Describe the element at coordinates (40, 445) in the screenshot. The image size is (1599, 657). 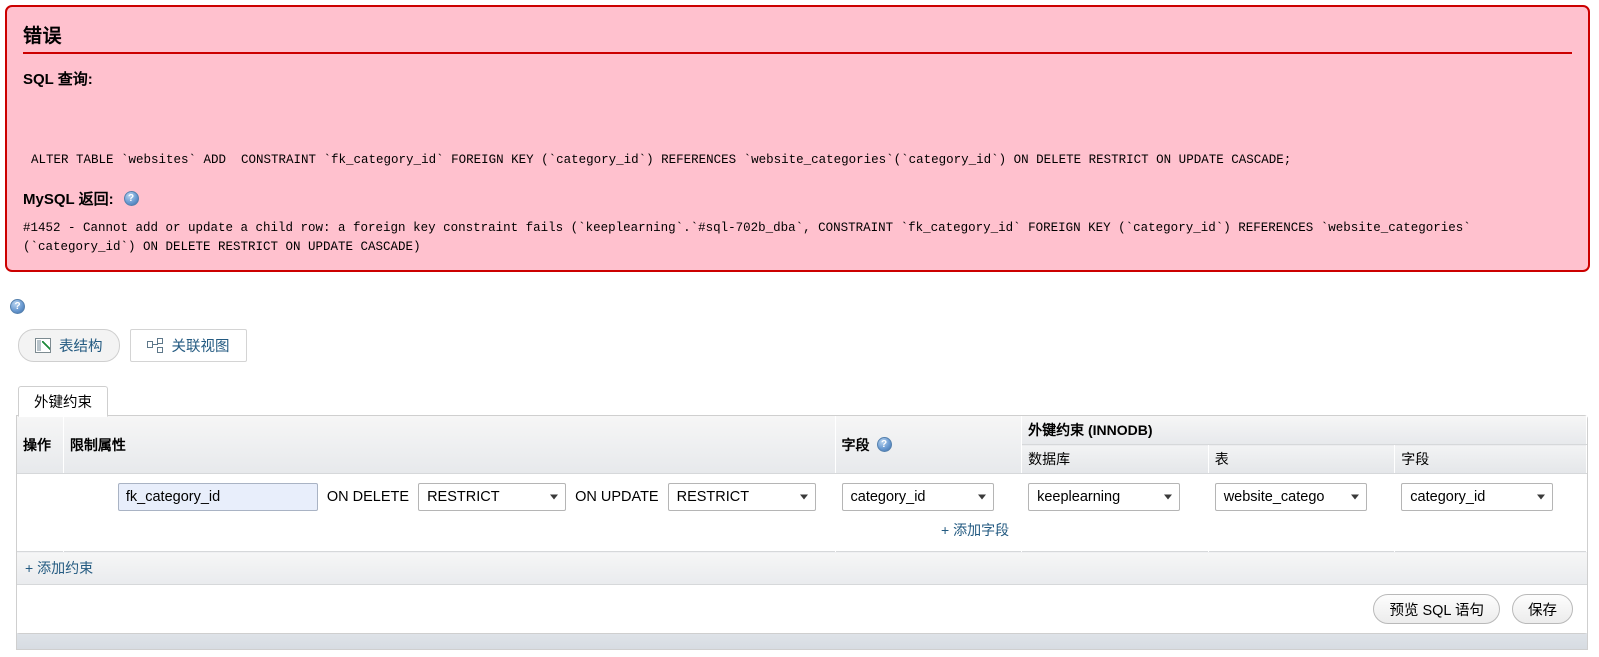
I see `header-operation: 操作` at that location.